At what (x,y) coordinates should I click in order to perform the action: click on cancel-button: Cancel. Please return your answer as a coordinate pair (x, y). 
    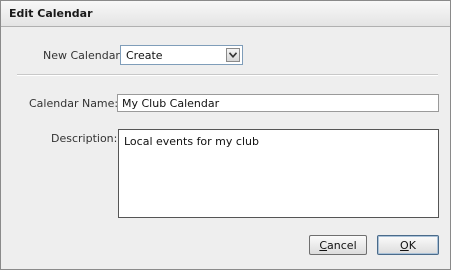
    Looking at the image, I should click on (338, 245).